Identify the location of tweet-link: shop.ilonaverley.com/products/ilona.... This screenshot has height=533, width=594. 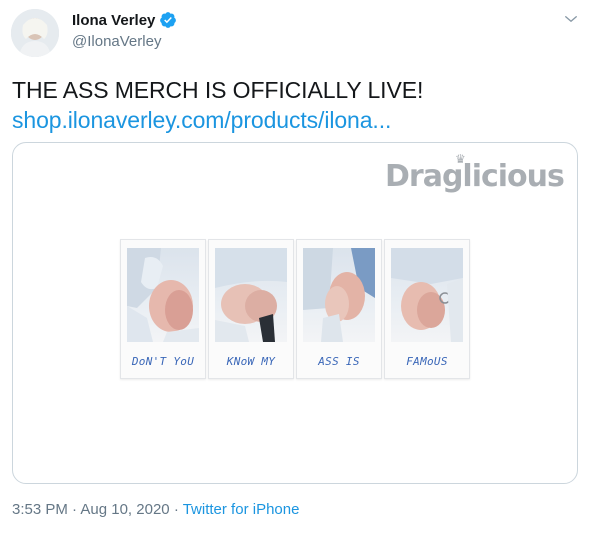
(201, 120).